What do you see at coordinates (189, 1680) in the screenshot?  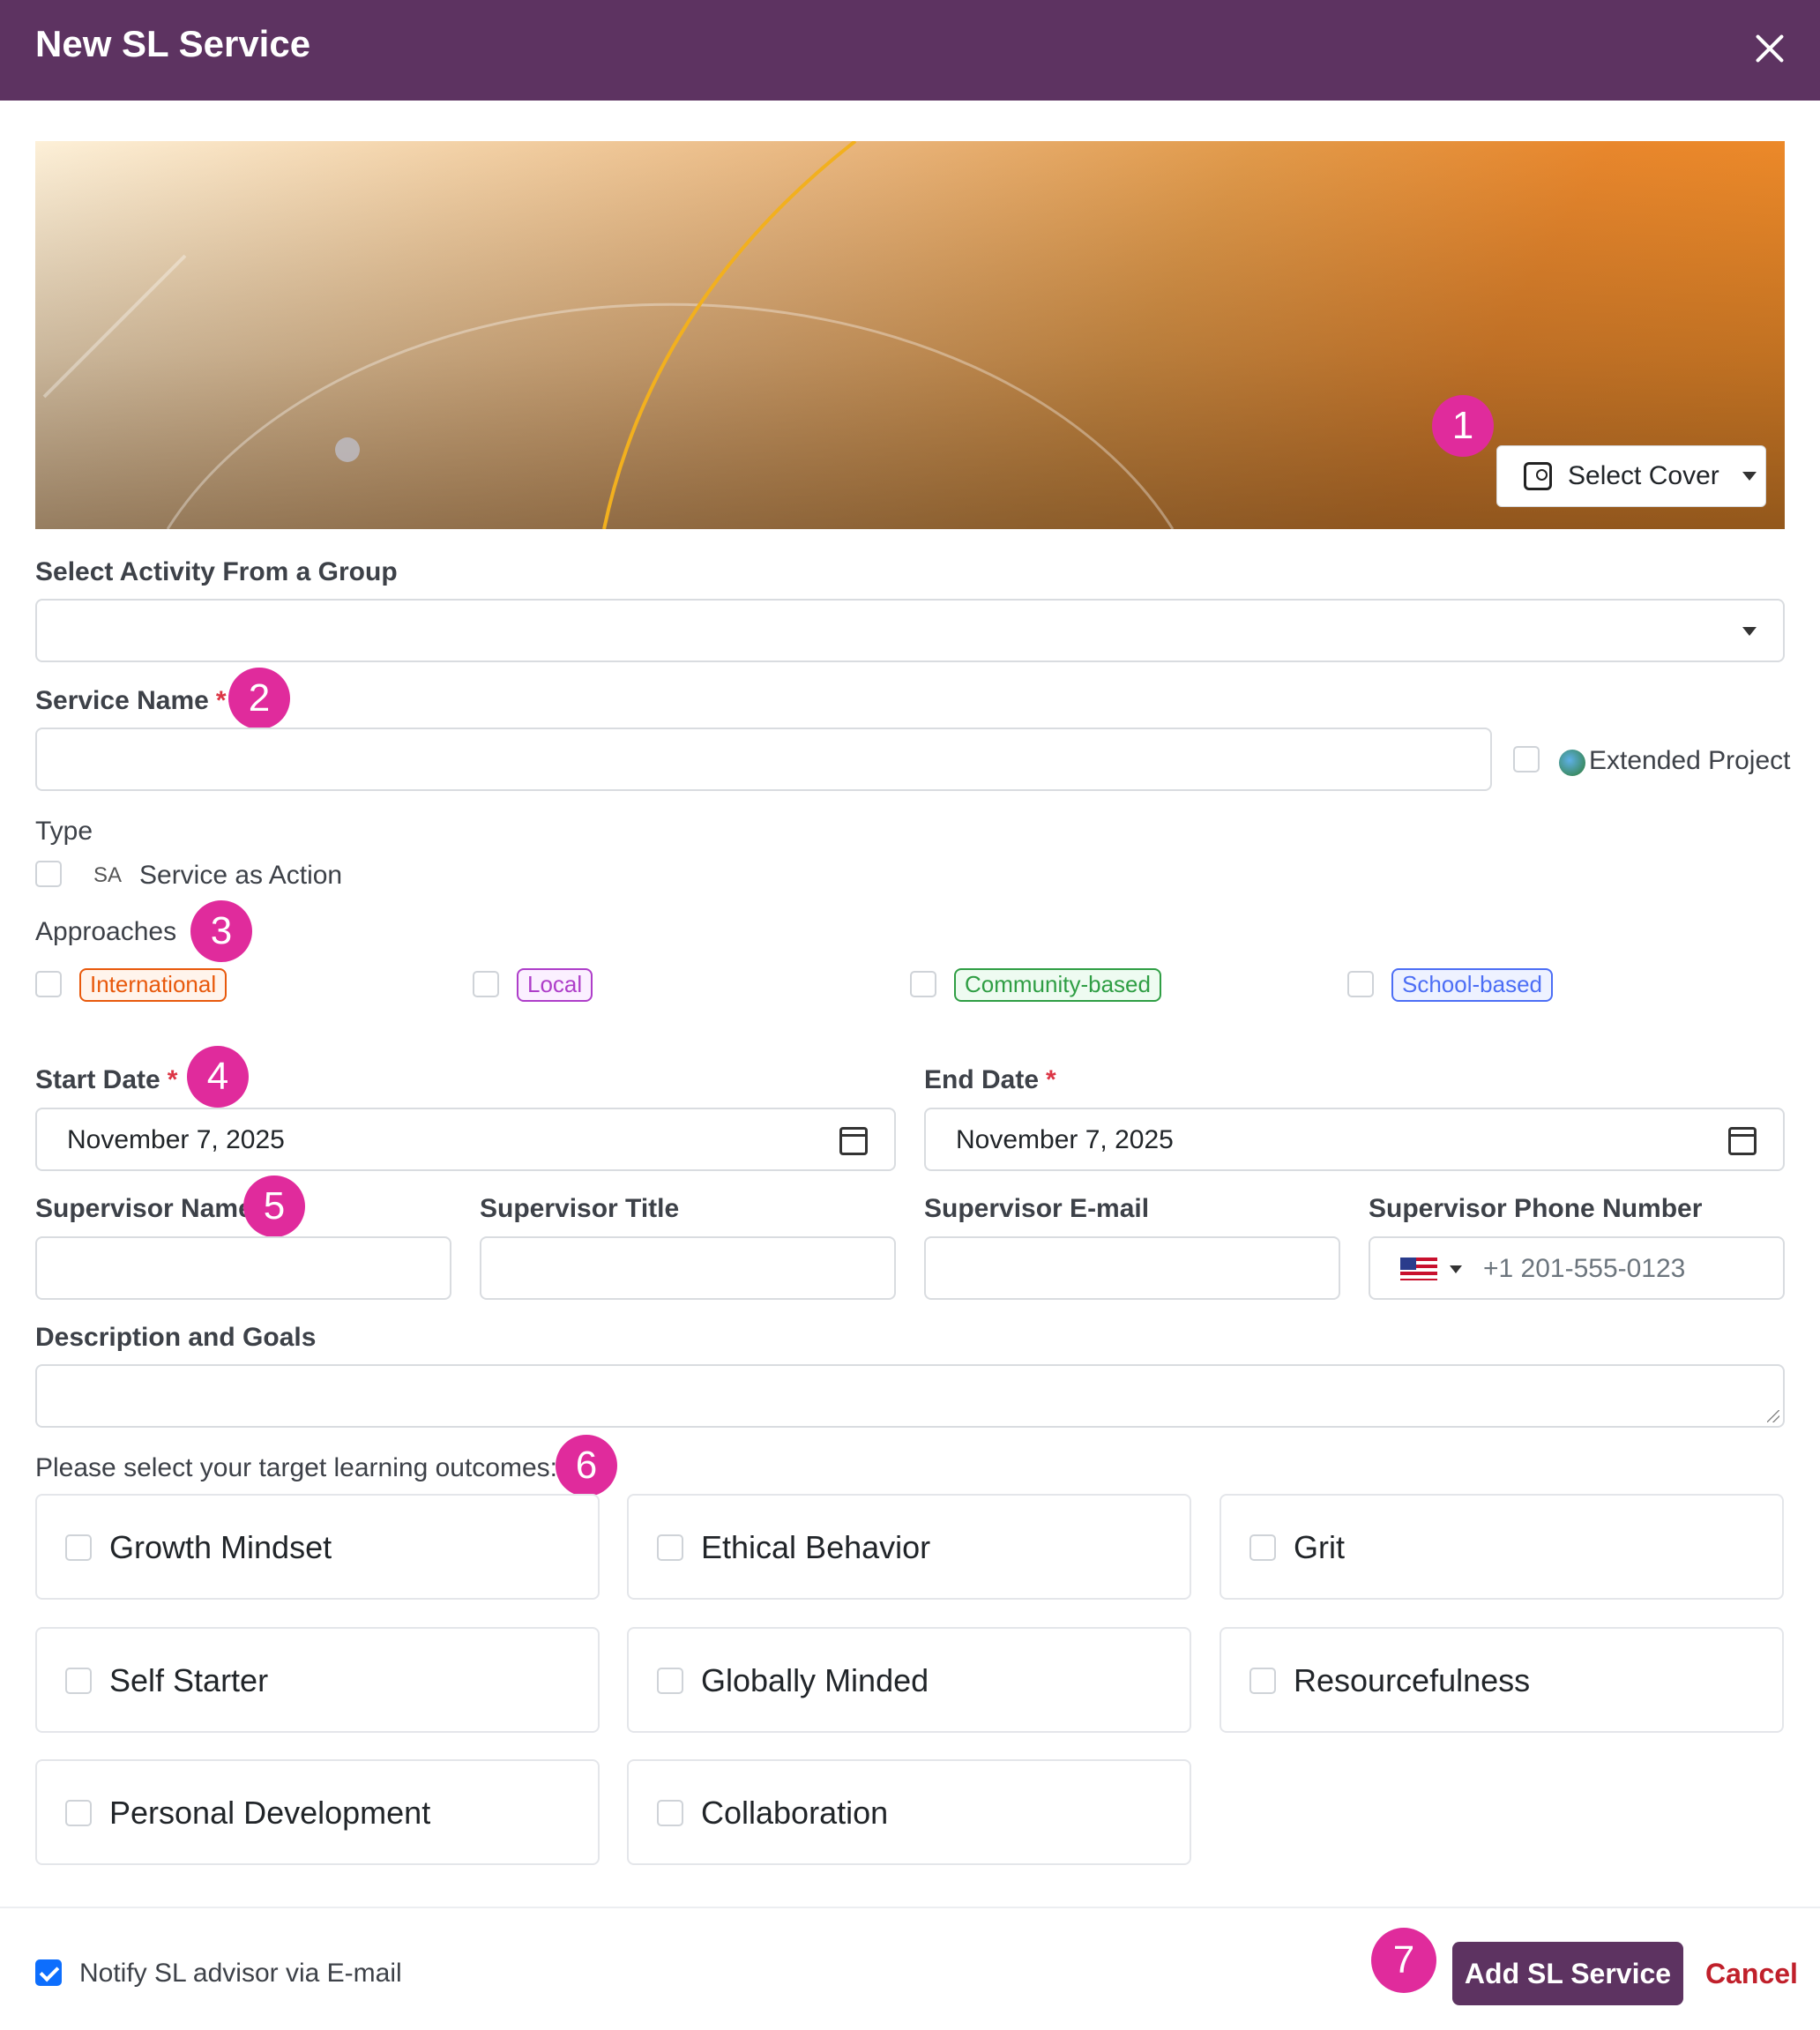 I see `outcome-label: Self Starter` at bounding box center [189, 1680].